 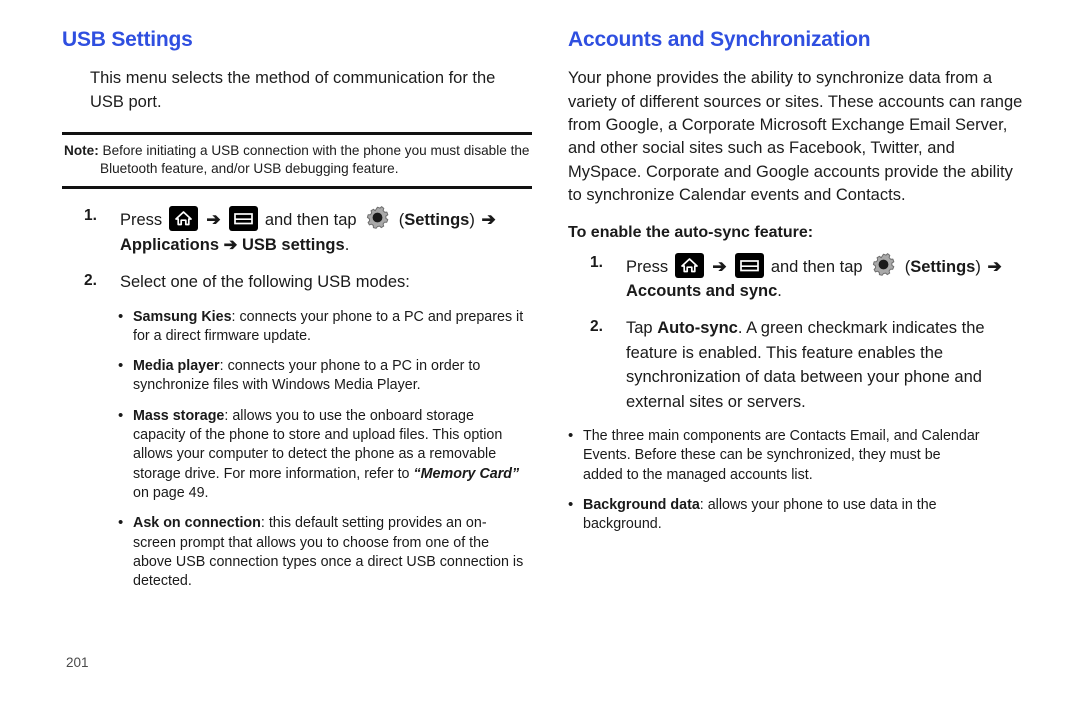 What do you see at coordinates (697, 328) in the screenshot?
I see `auto-sync-term: Auto-sync` at bounding box center [697, 328].